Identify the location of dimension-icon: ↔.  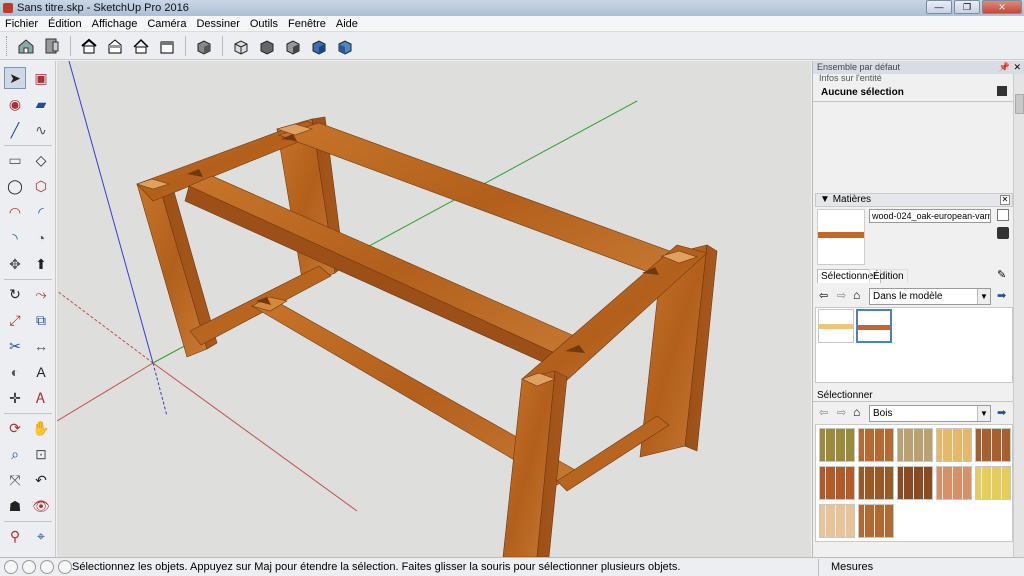
(41, 346).